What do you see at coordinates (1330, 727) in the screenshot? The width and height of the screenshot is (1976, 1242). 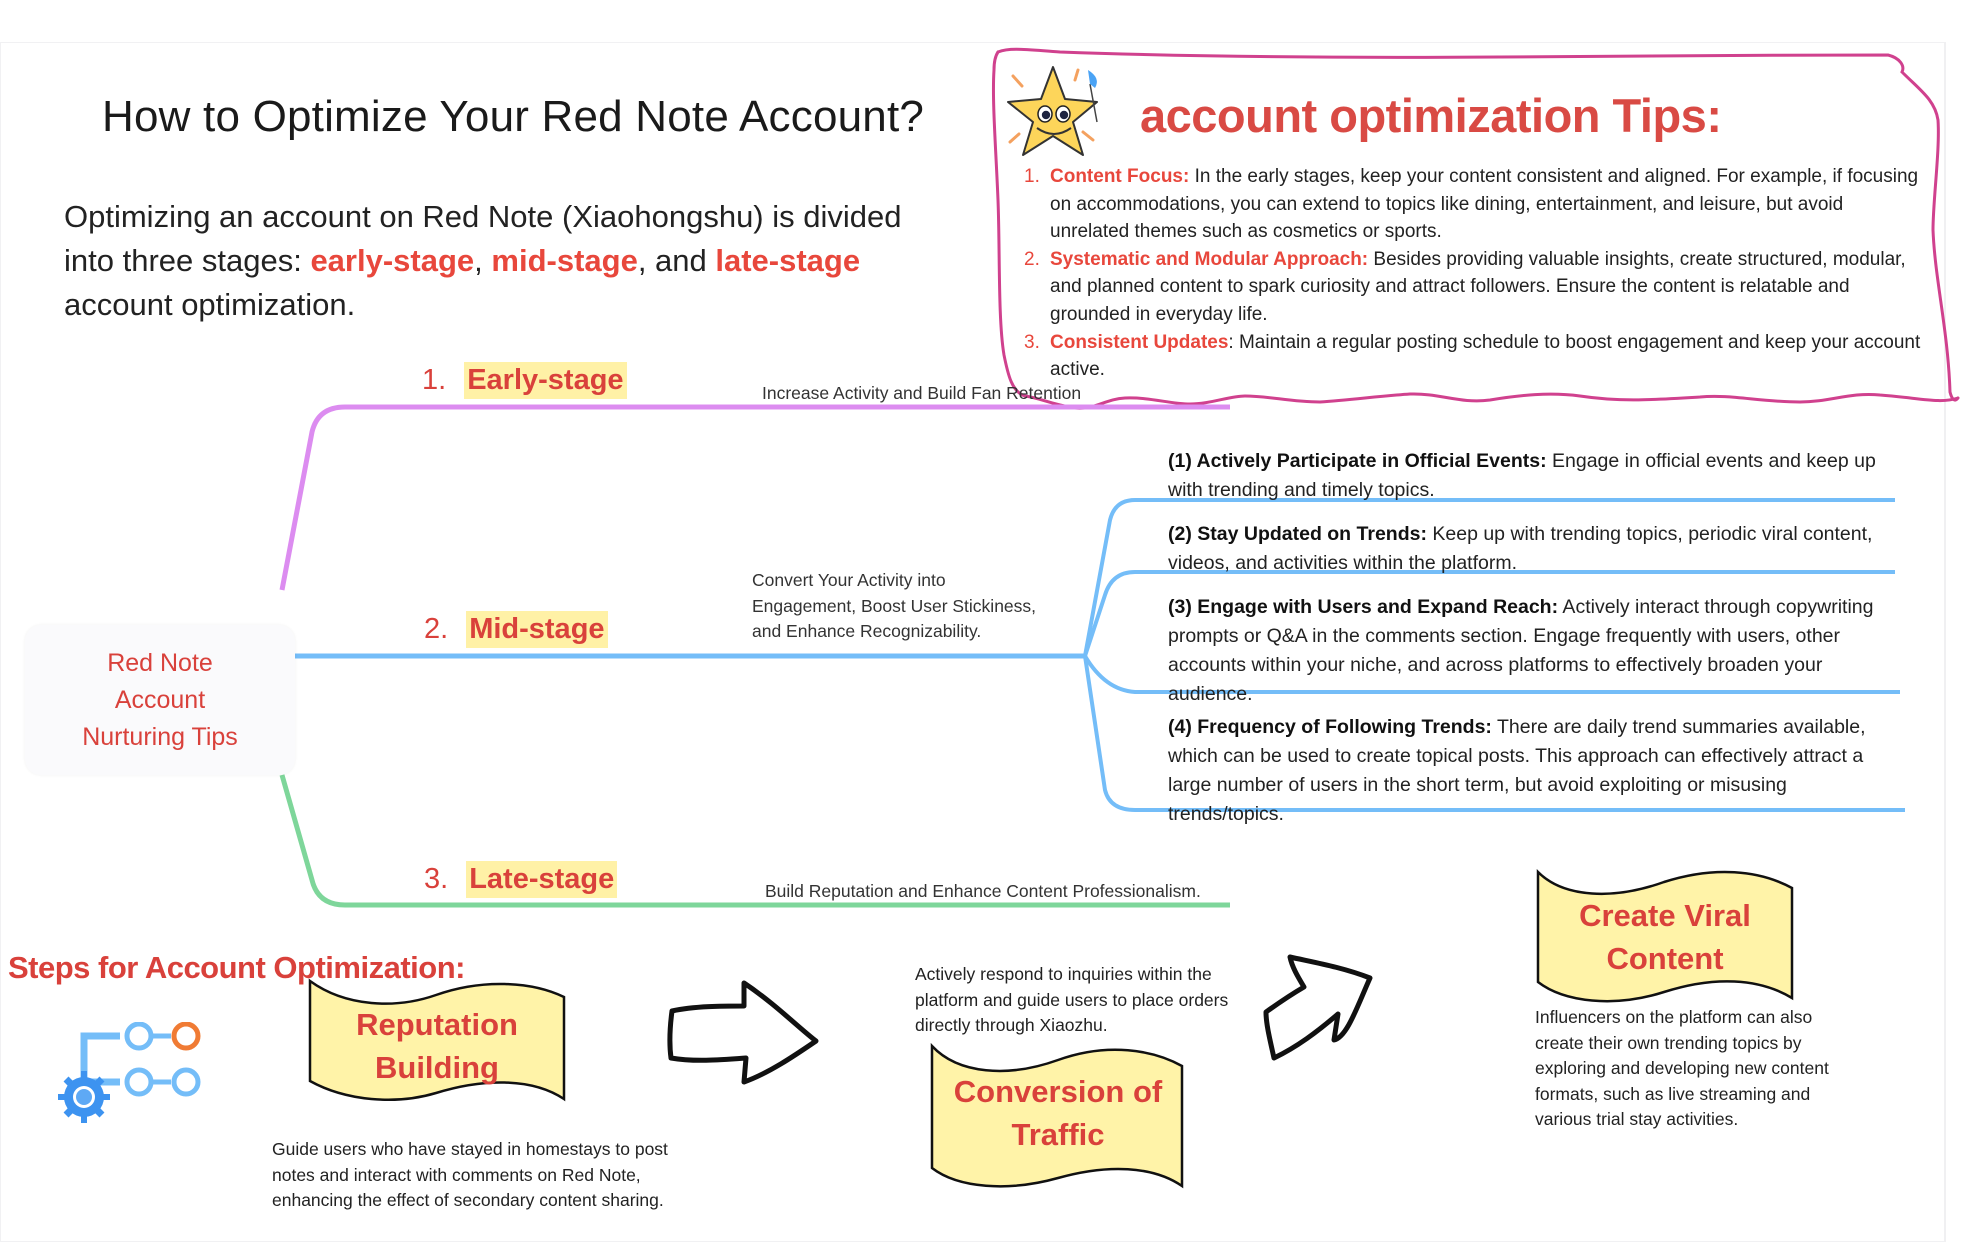 I see `sub-item-label: (4) Frequency of Following Trends:` at bounding box center [1330, 727].